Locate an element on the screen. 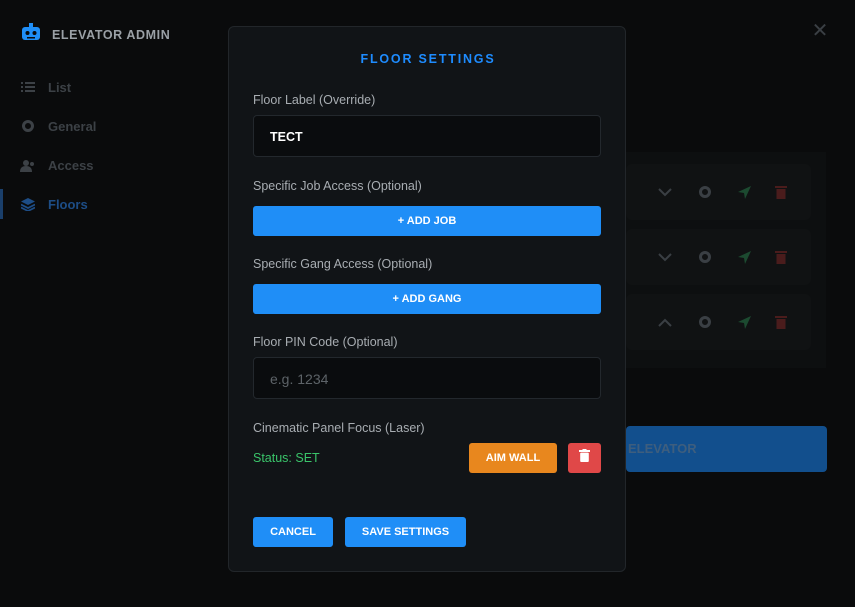  floor-label-label: Floor Label (Override) is located at coordinates (314, 100).